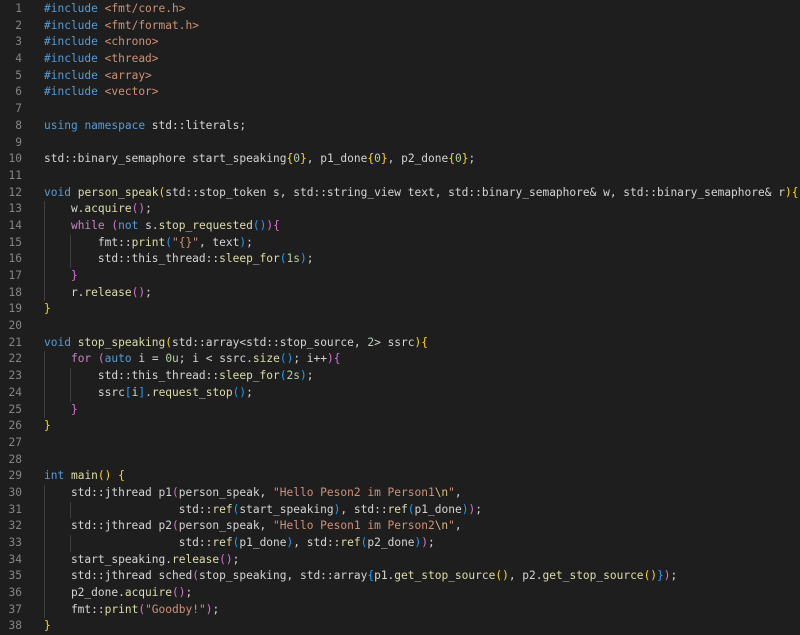  Describe the element at coordinates (15, 326) in the screenshot. I see `line-number: 20` at that location.